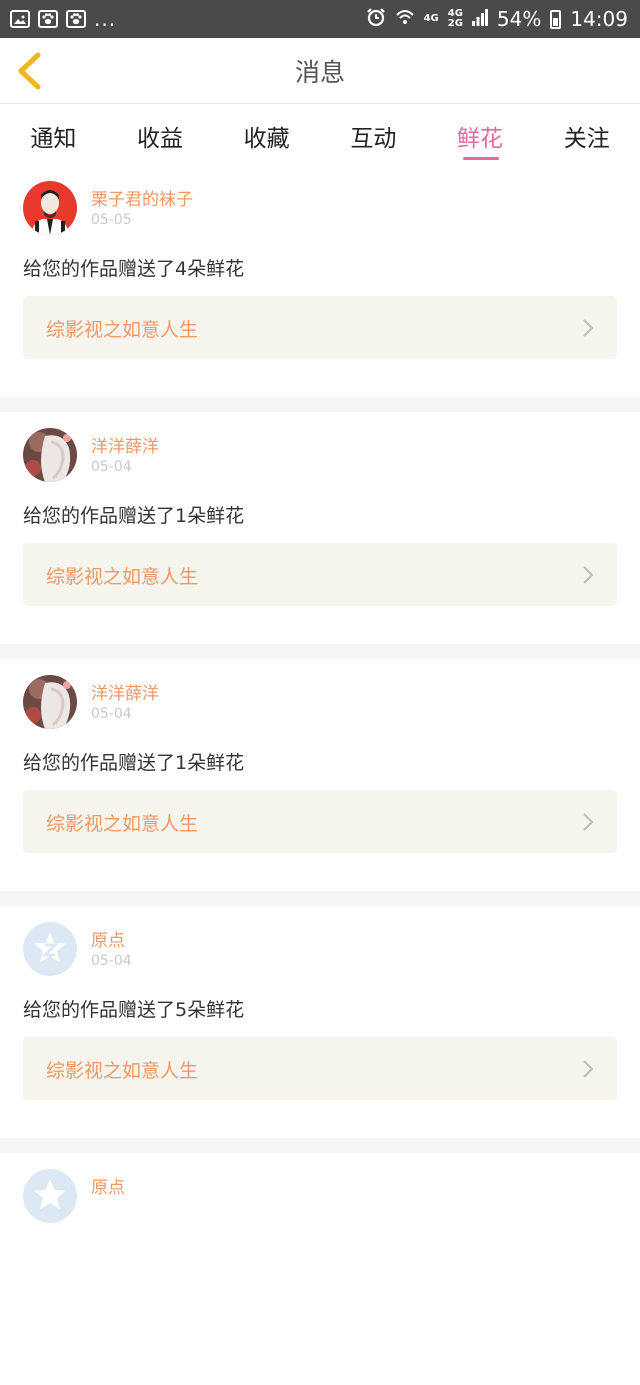 Image resolution: width=640 pixels, height=1385 pixels. Describe the element at coordinates (50, 208) in the screenshot. I see `avatar-red-icon` at that location.